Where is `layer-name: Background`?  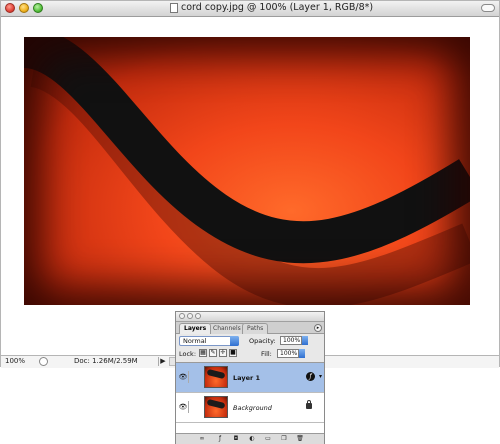
layer-name: Background is located at coordinates (252, 408).